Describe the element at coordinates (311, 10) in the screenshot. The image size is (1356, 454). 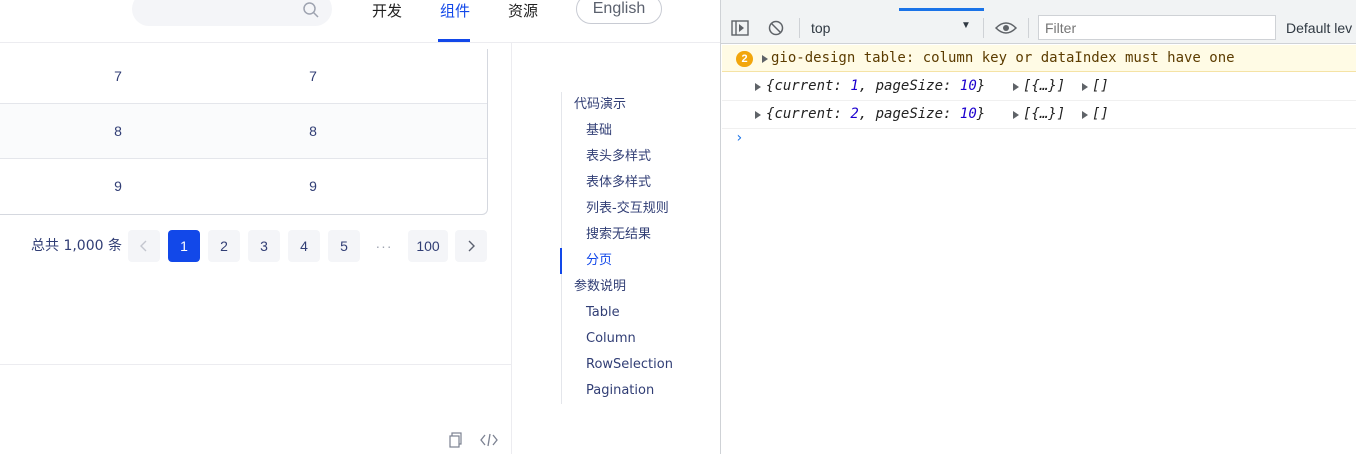
I see `search-icon` at that location.